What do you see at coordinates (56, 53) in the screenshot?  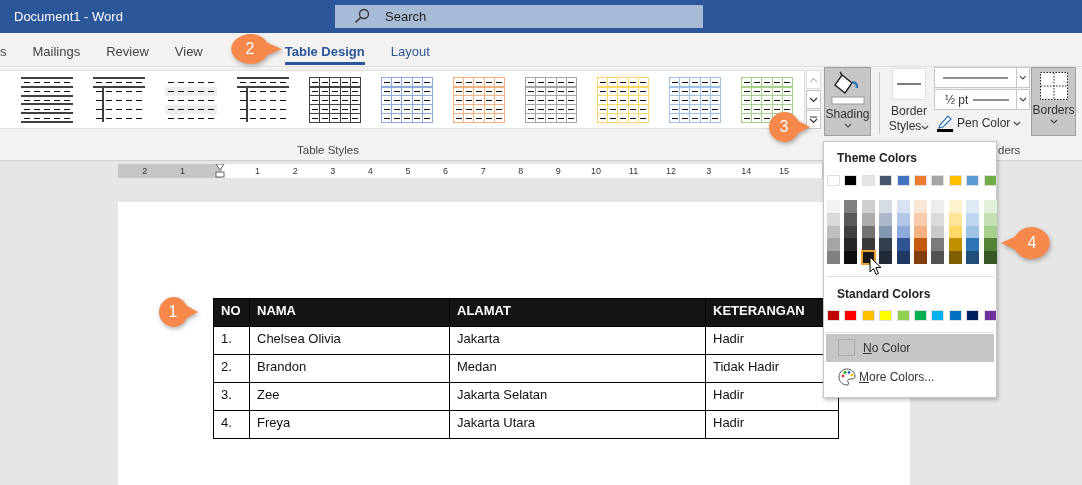 I see `ribbon-tab: Mailings` at bounding box center [56, 53].